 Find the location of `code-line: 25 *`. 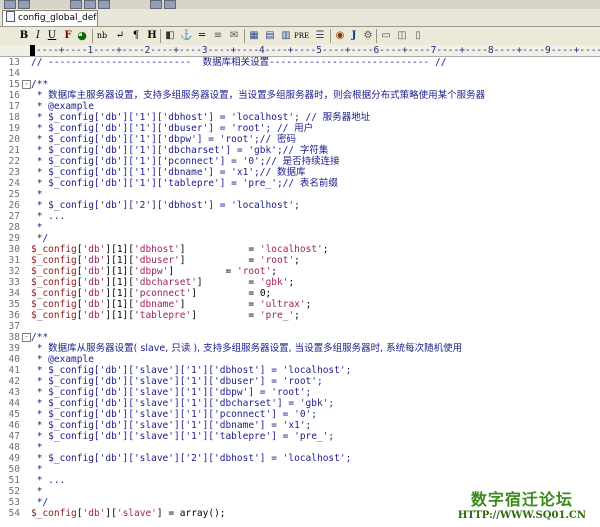

code-line: 25 * is located at coordinates (300, 194).